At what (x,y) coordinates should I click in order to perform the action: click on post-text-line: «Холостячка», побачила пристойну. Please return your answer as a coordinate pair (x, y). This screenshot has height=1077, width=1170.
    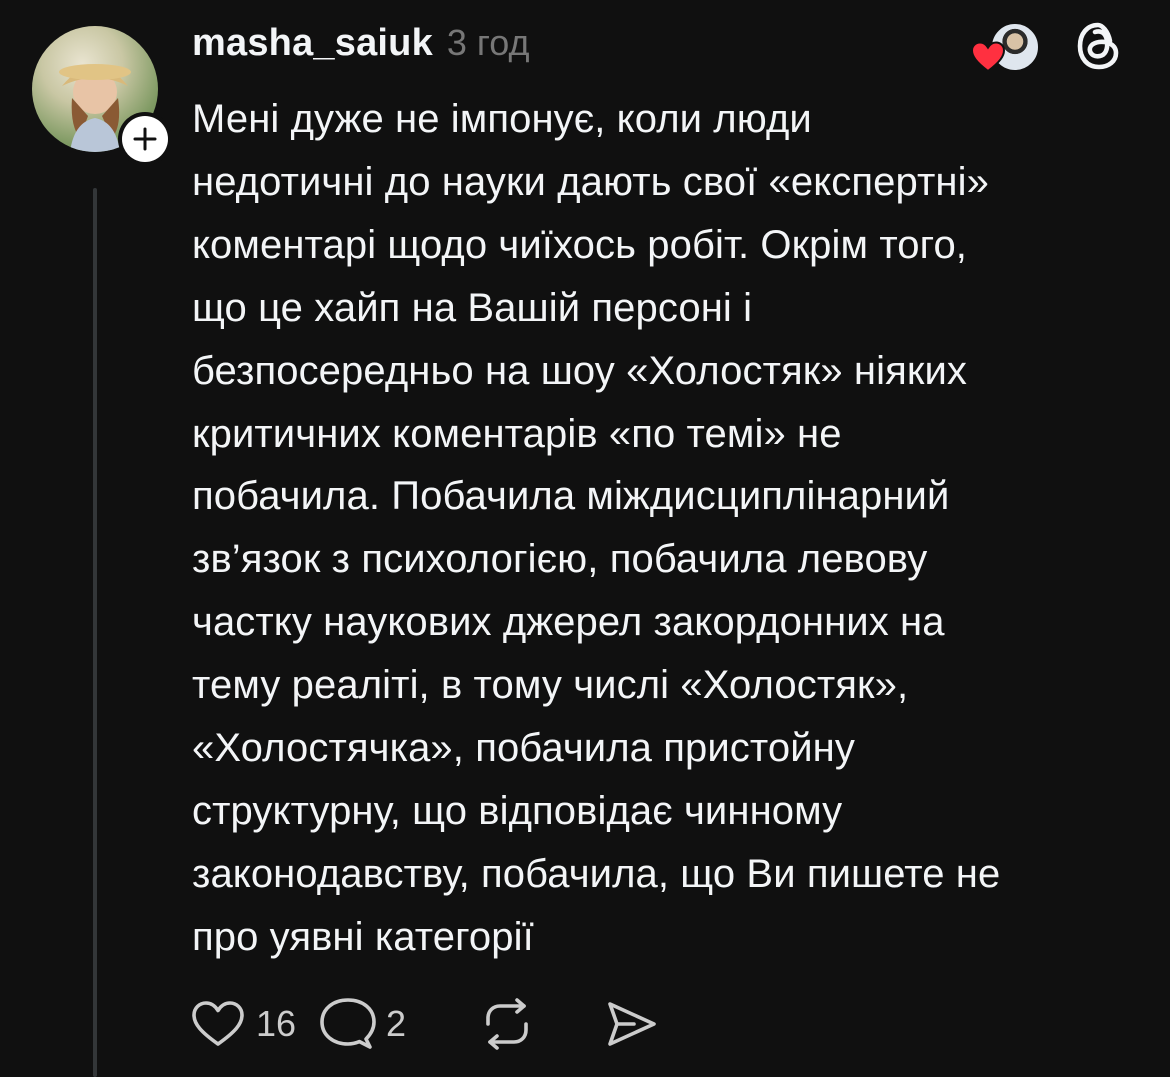
    Looking at the image, I should click on (523, 748).